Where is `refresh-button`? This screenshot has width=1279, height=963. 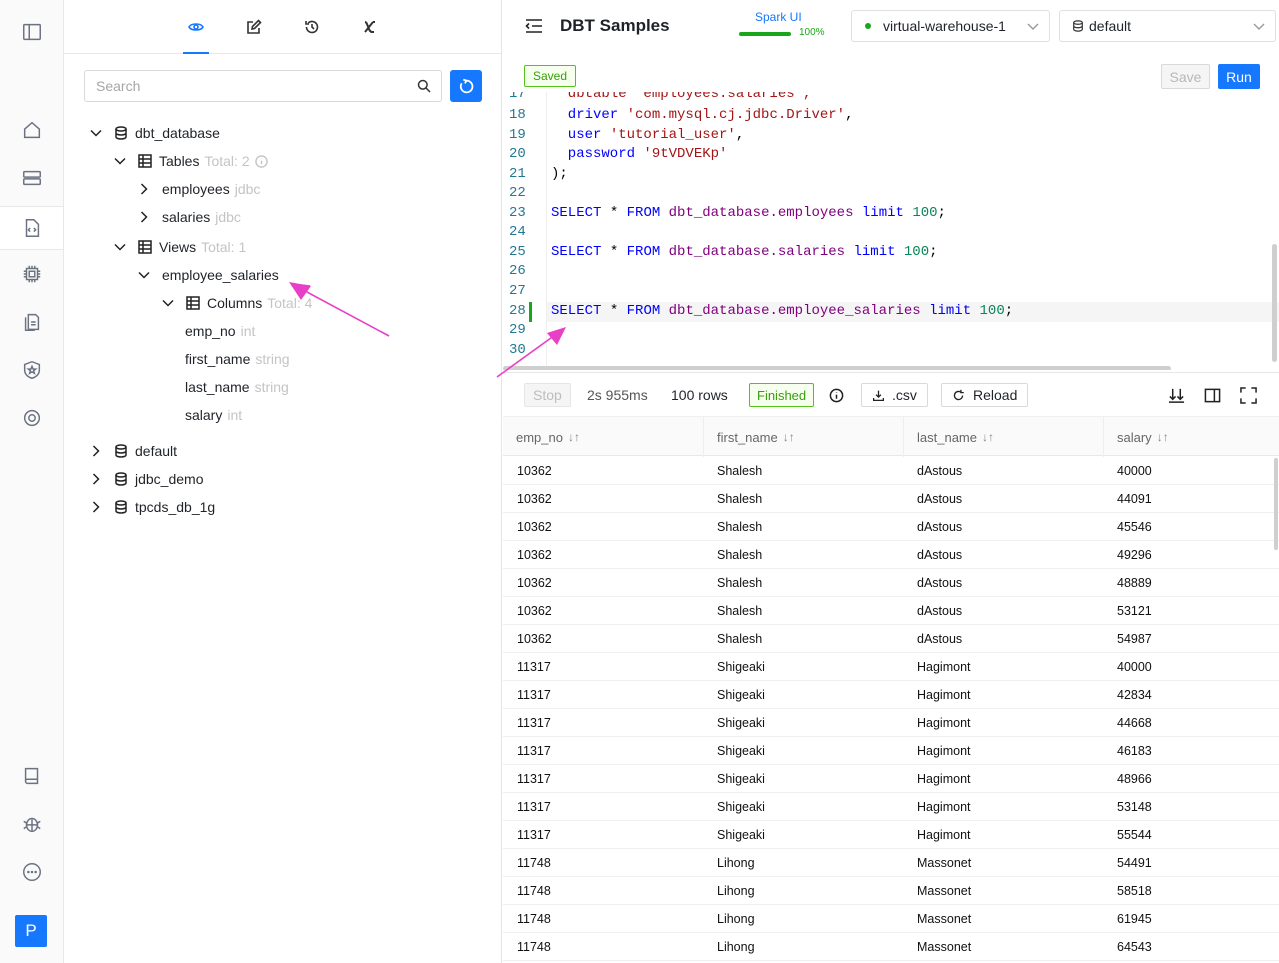 refresh-button is located at coordinates (466, 86).